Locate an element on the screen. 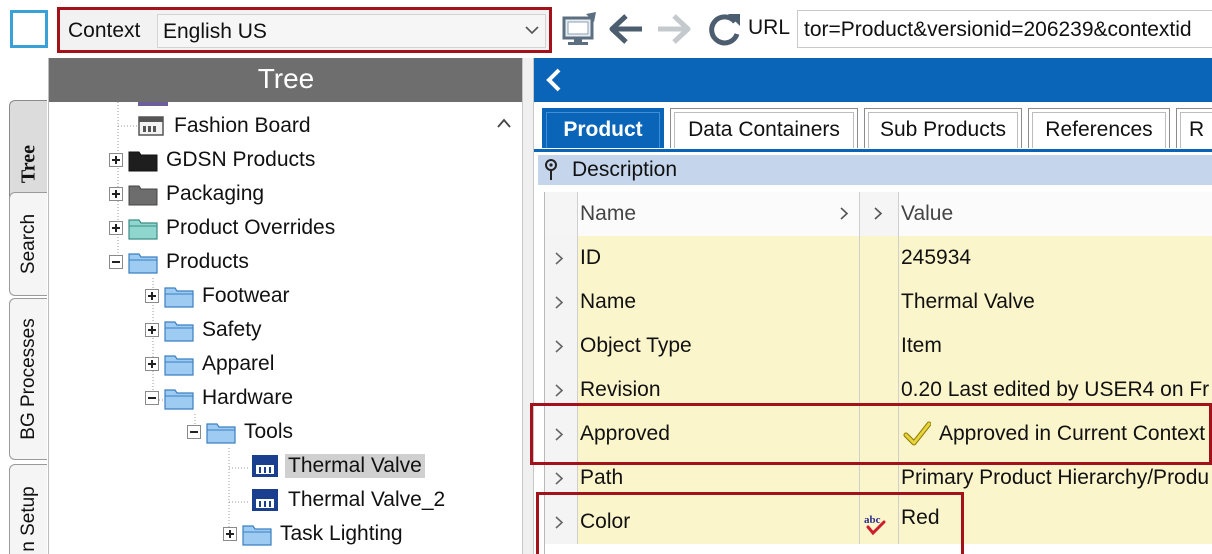  chevron-left-icon is located at coordinates (554, 80).